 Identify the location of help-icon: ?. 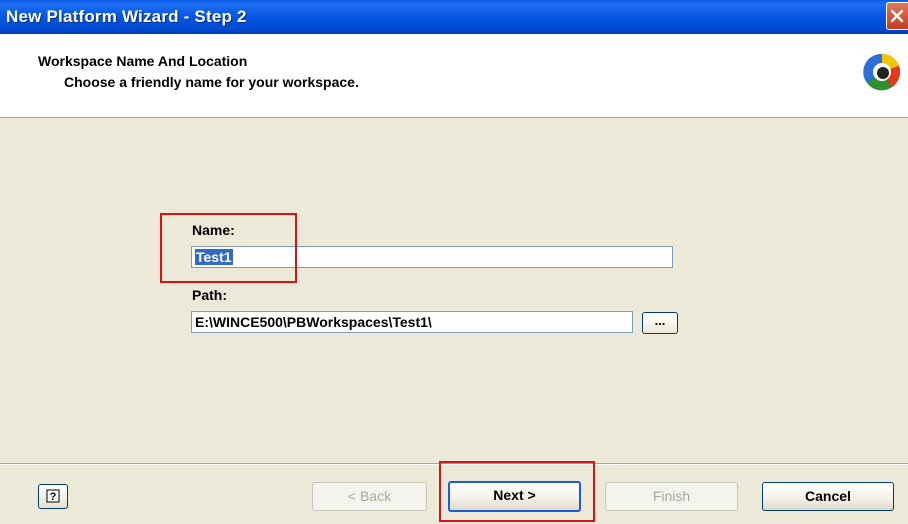
(53, 496).